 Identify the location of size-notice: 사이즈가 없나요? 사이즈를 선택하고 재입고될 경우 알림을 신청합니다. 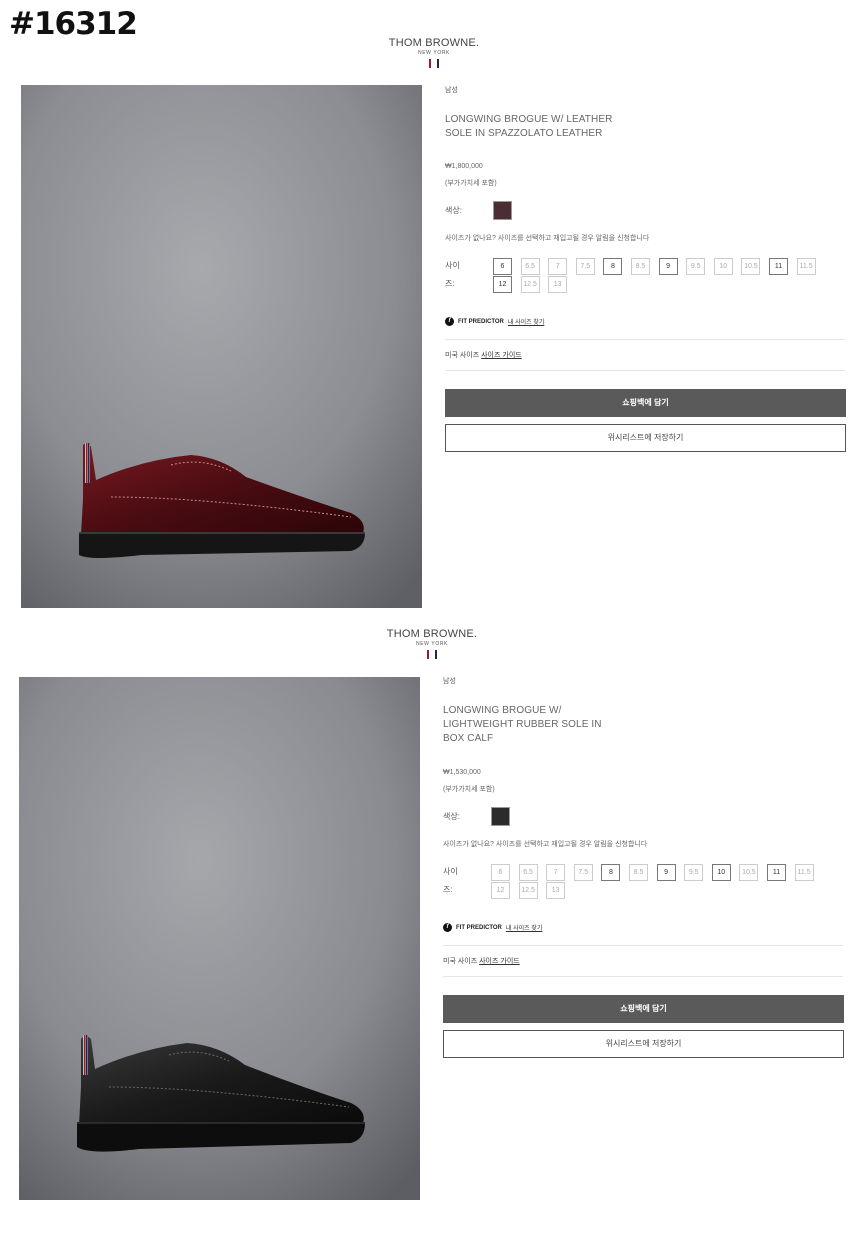
(545, 844).